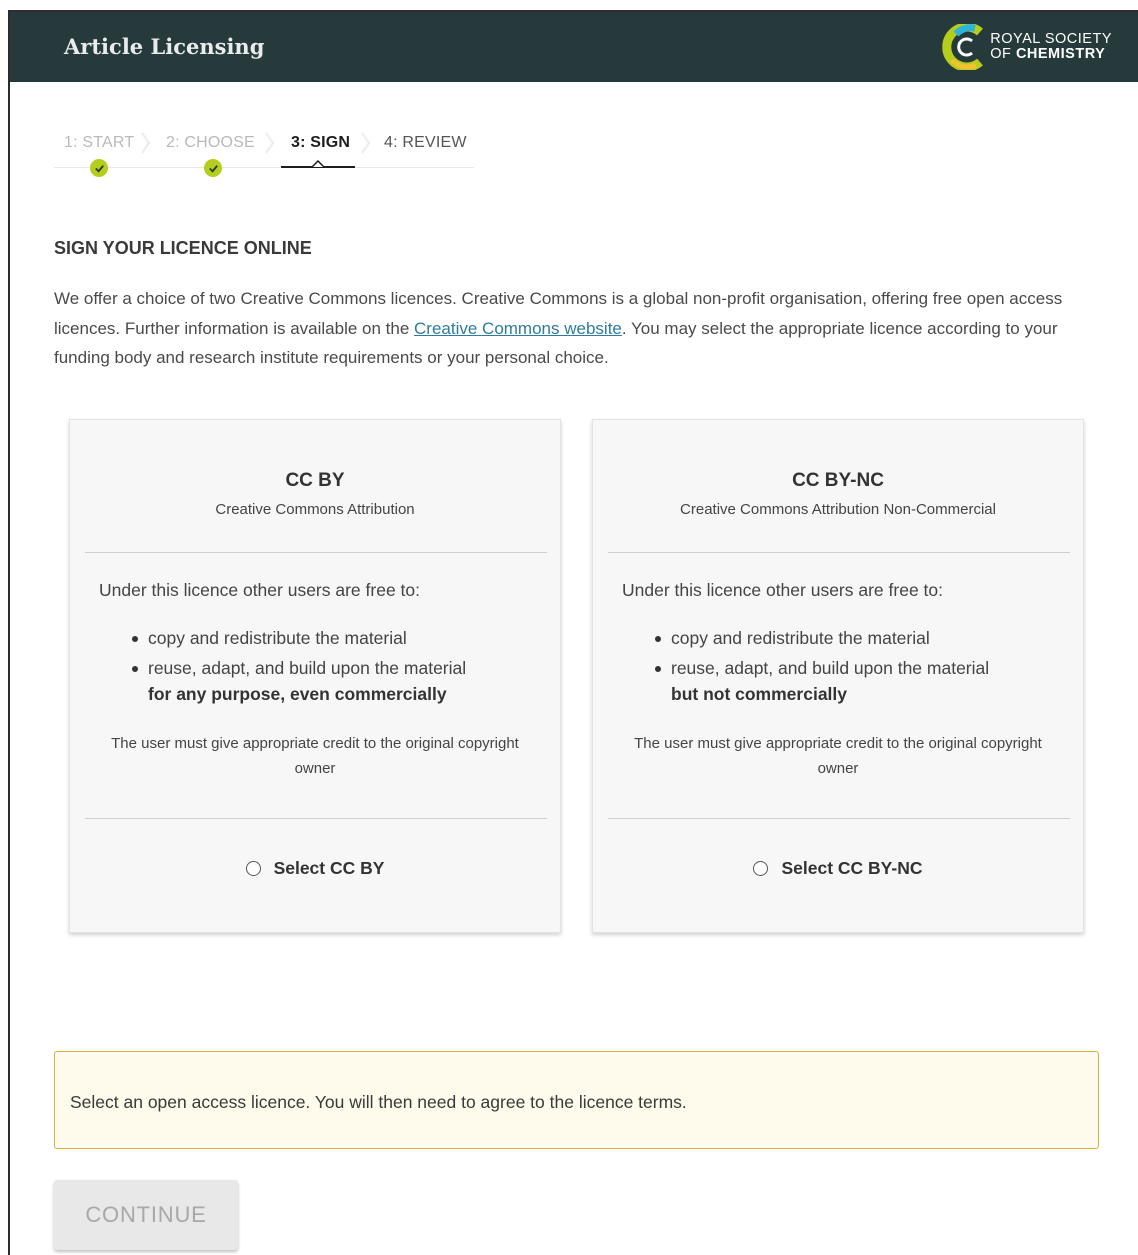 The height and width of the screenshot is (1255, 1138). Describe the element at coordinates (297, 694) in the screenshot. I see `licence-emphasis: for any purpose, even commercially` at that location.